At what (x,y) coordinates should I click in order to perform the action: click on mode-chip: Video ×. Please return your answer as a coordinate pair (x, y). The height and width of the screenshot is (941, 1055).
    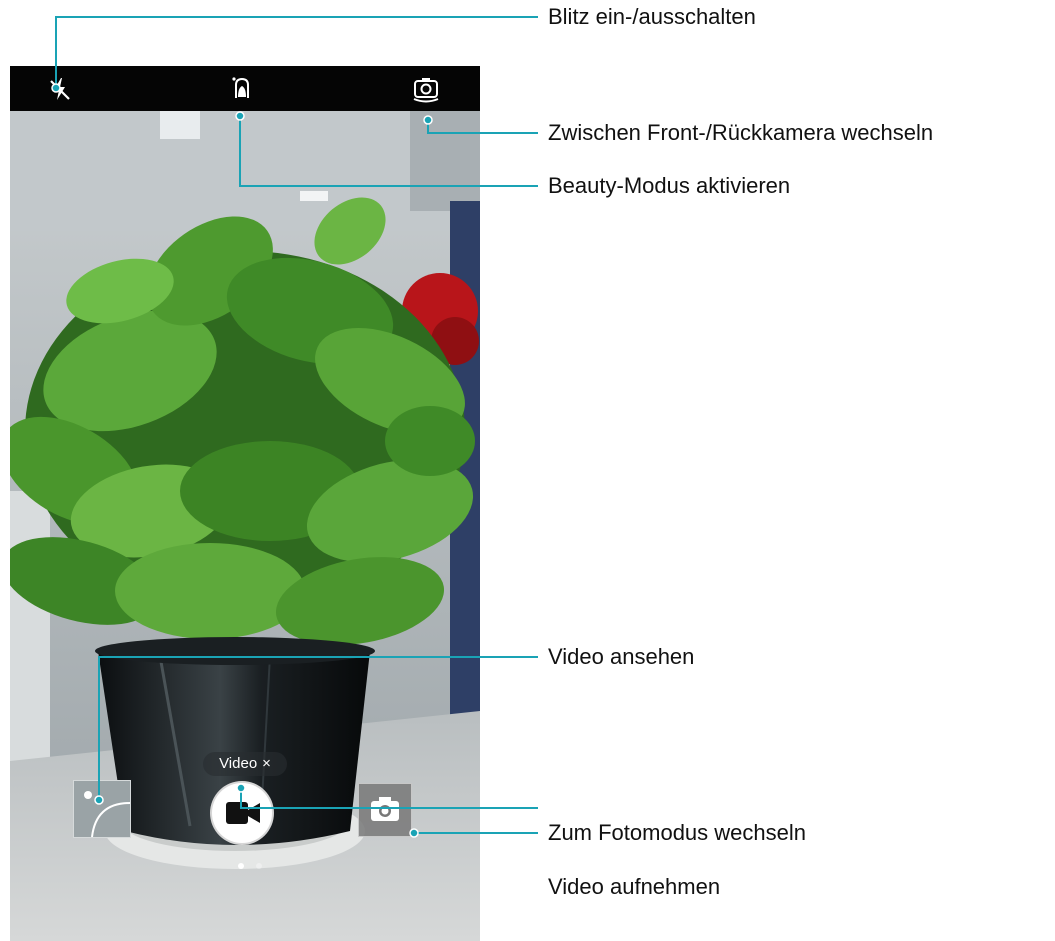
    Looking at the image, I should click on (245, 764).